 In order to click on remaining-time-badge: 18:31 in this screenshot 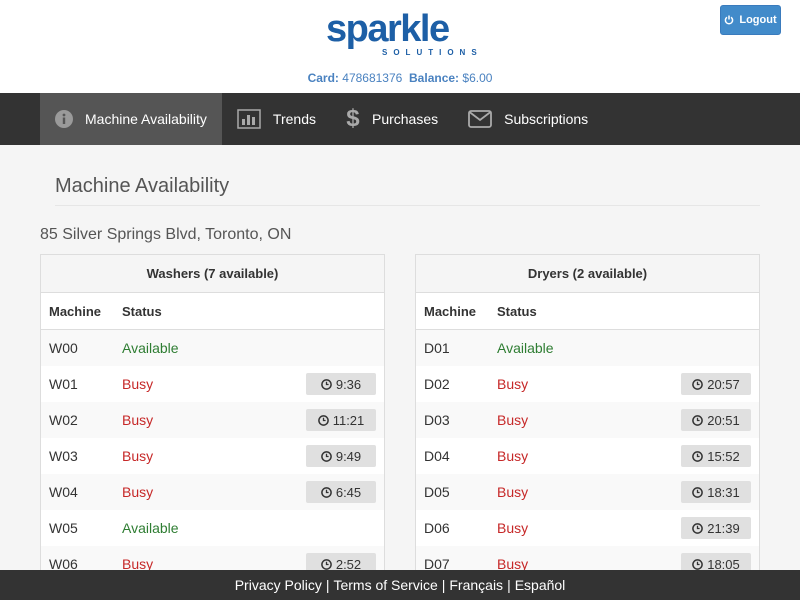, I will do `click(716, 492)`.